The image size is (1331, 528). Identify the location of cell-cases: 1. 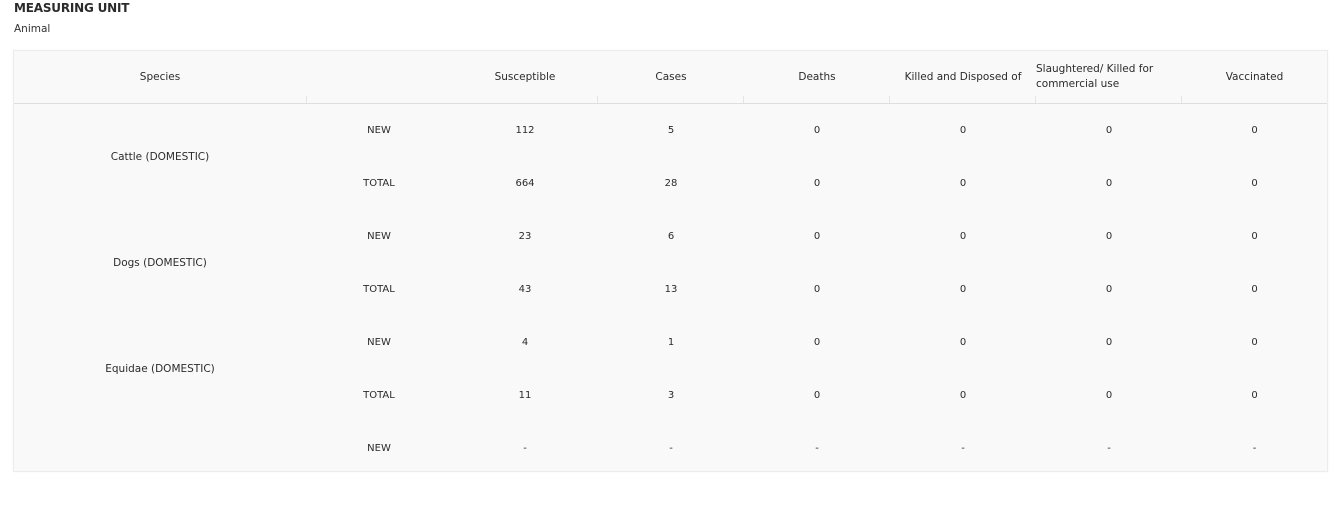
(671, 342).